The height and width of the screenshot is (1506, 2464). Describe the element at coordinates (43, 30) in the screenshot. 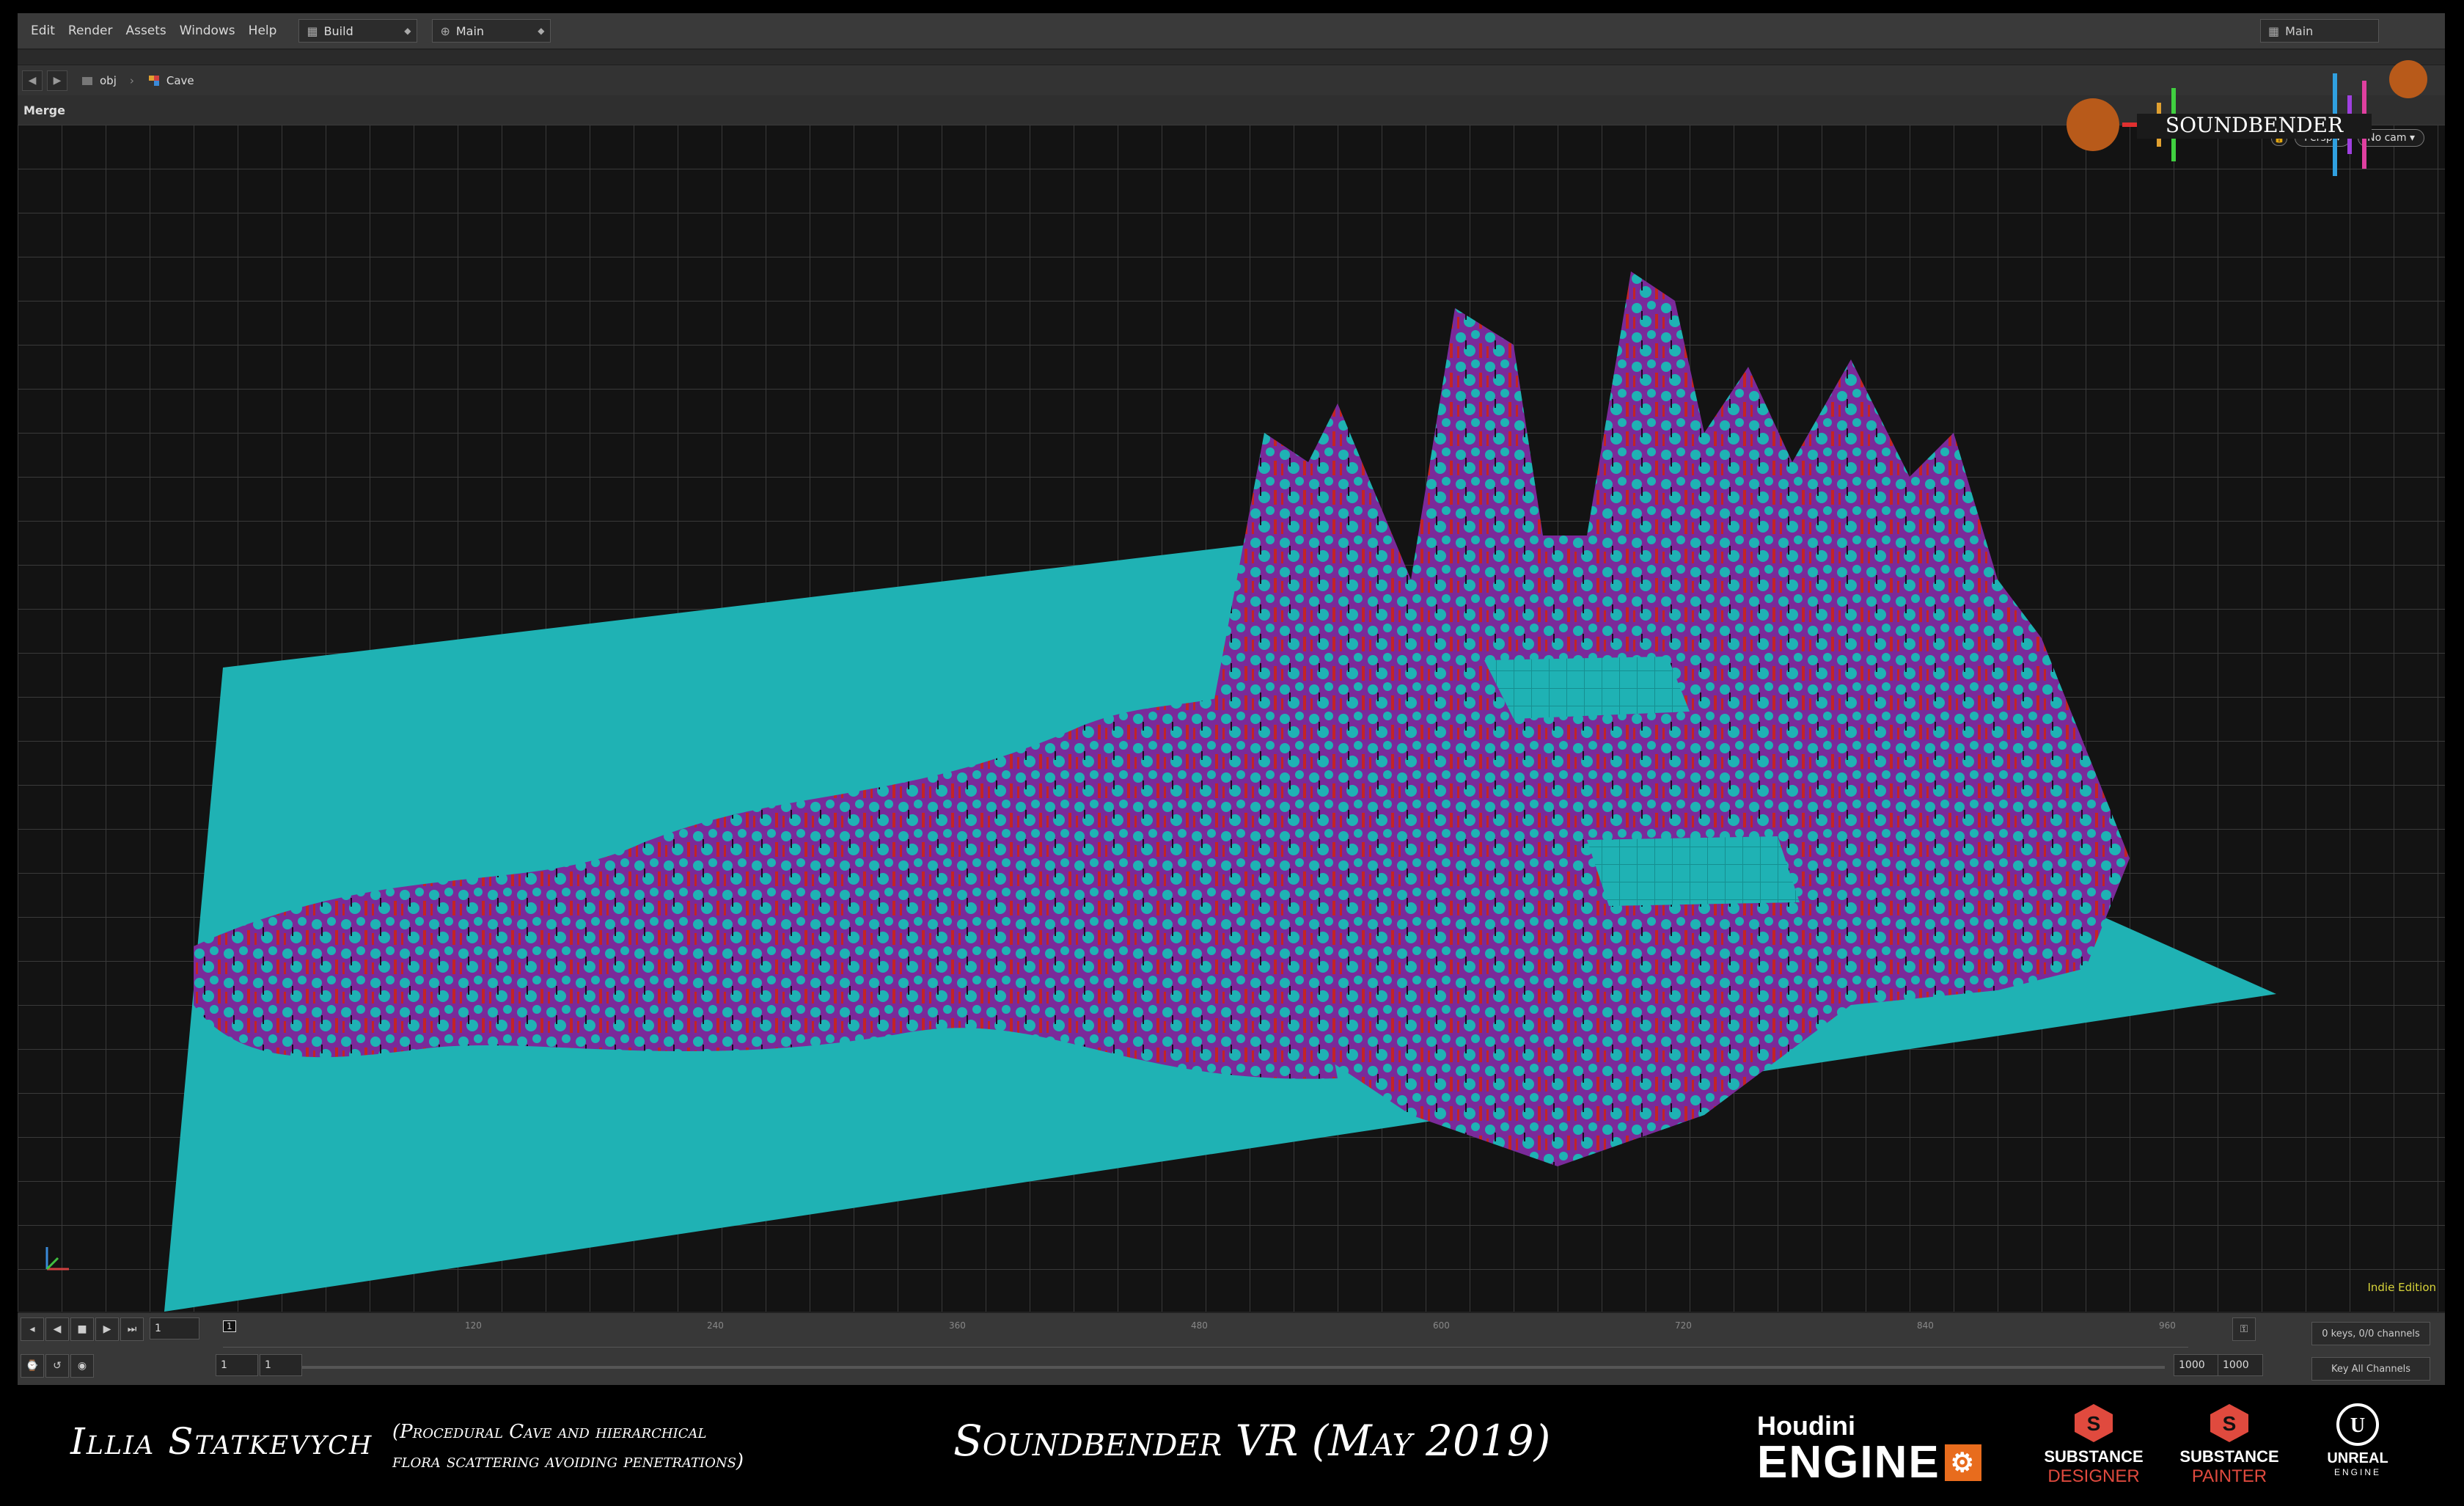

I see `menu-edit: Edit` at that location.